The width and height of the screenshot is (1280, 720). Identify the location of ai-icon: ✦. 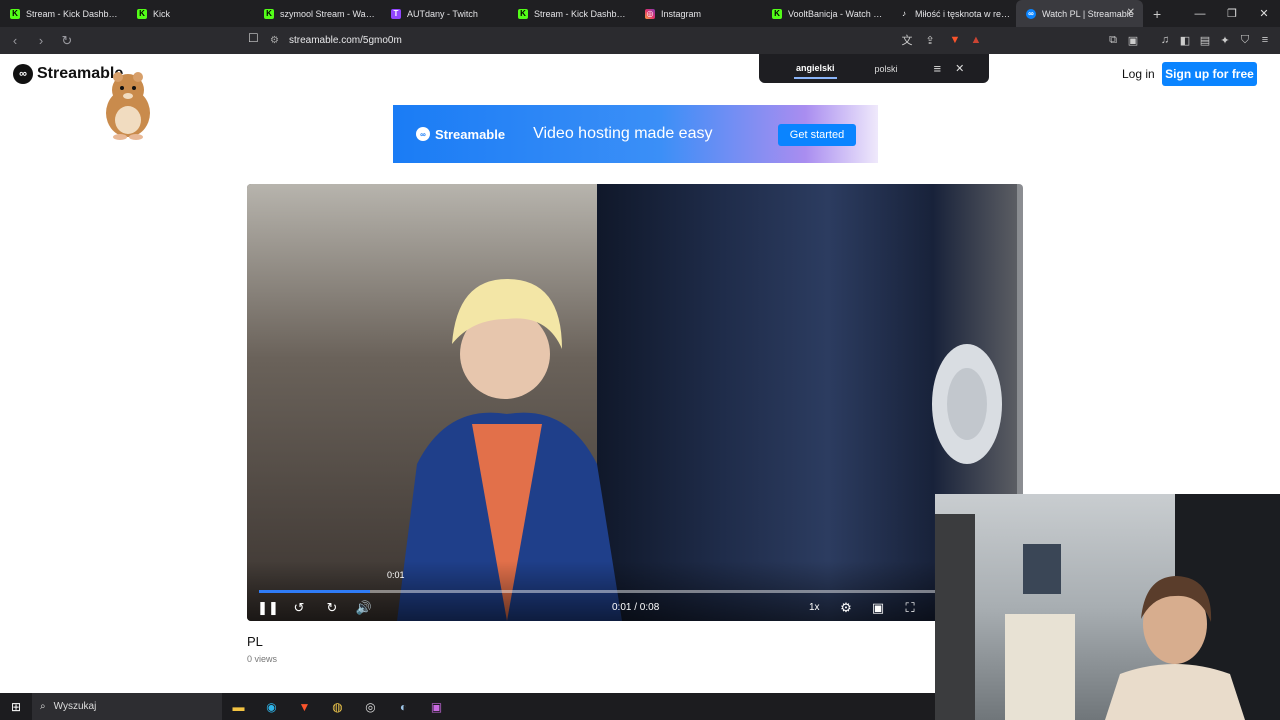
(1225, 40).